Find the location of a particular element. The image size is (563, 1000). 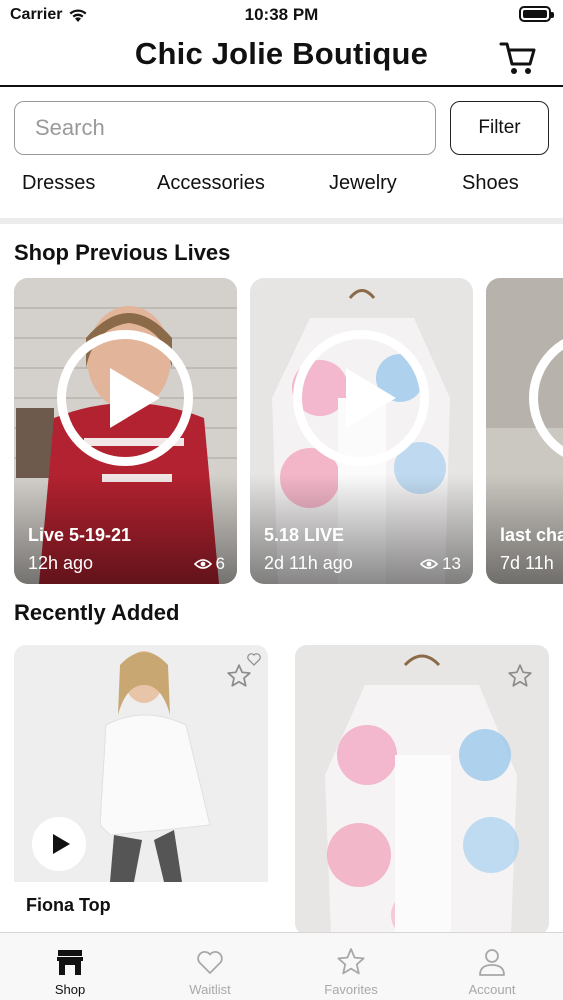

storefront-icon is located at coordinates (70, 962).